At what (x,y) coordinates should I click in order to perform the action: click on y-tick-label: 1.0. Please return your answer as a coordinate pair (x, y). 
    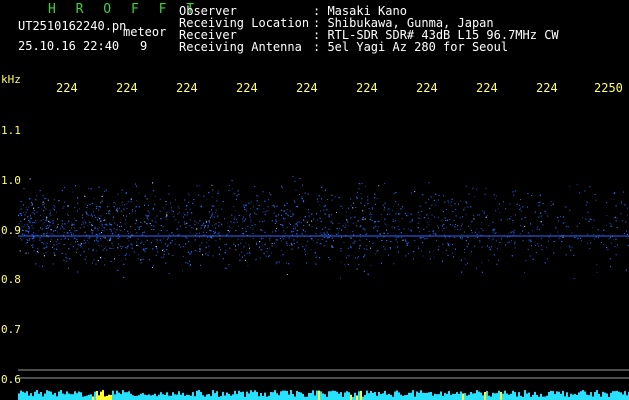
    Looking at the image, I should click on (11, 180).